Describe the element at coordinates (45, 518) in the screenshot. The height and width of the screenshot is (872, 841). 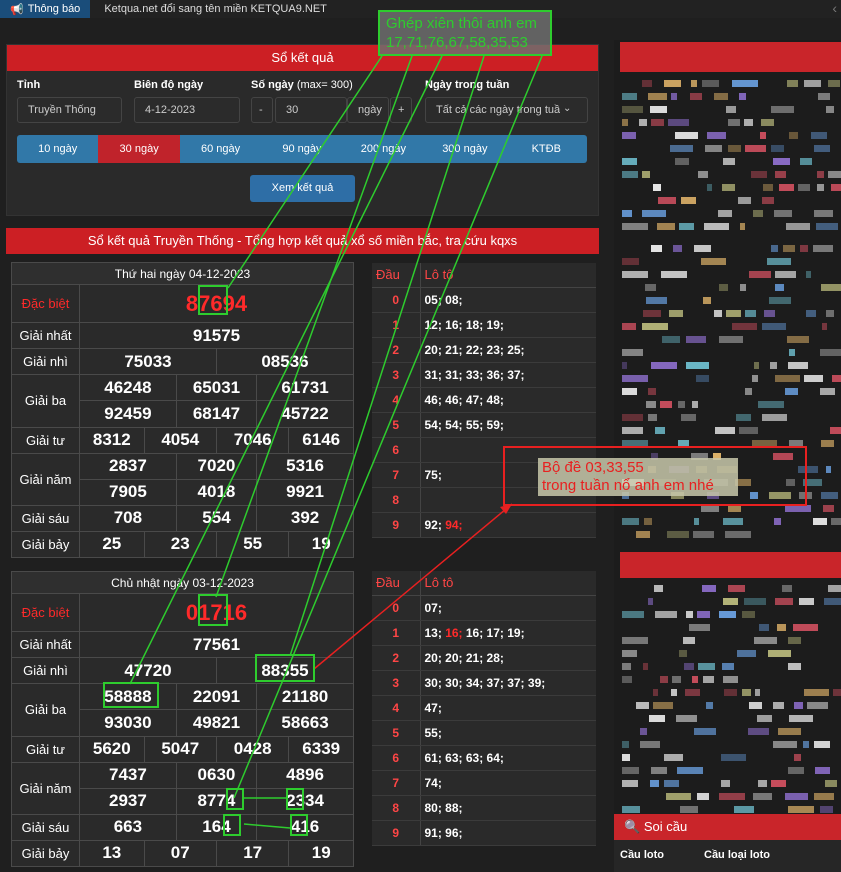
I see `prize-label: Giải sáu` at that location.